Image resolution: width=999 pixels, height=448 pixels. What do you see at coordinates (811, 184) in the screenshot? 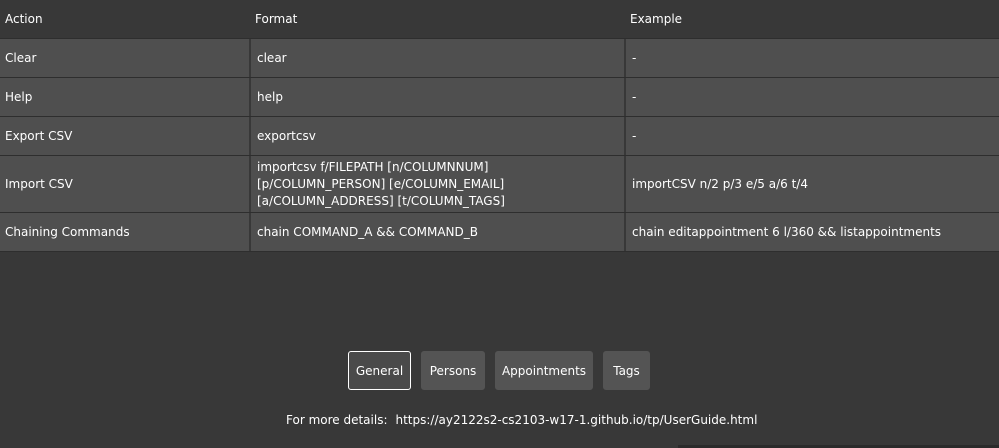
I see `example-cell: importCSV n/2 p/3 e/5 a/6 t/4` at bounding box center [811, 184].